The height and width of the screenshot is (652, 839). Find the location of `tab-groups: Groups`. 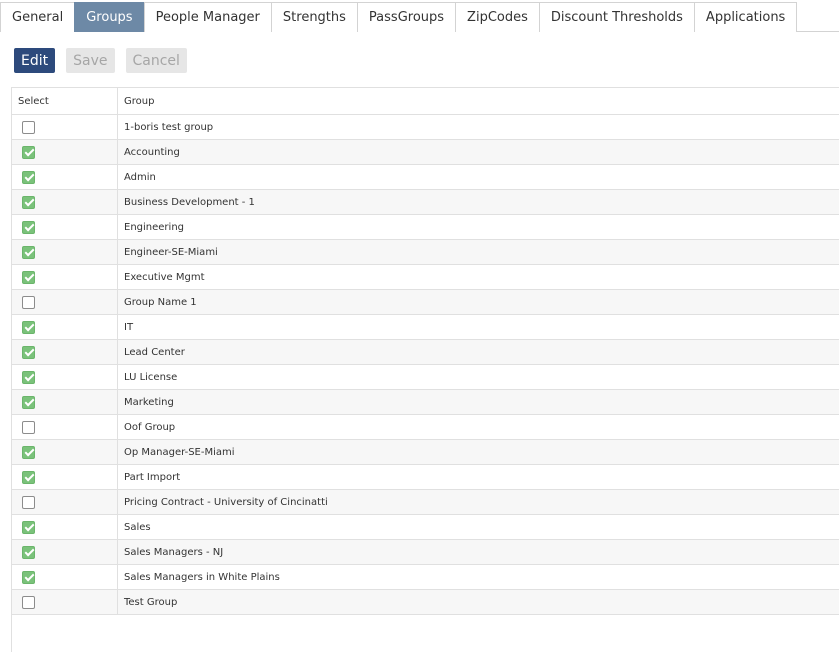

tab-groups: Groups is located at coordinates (109, 17).